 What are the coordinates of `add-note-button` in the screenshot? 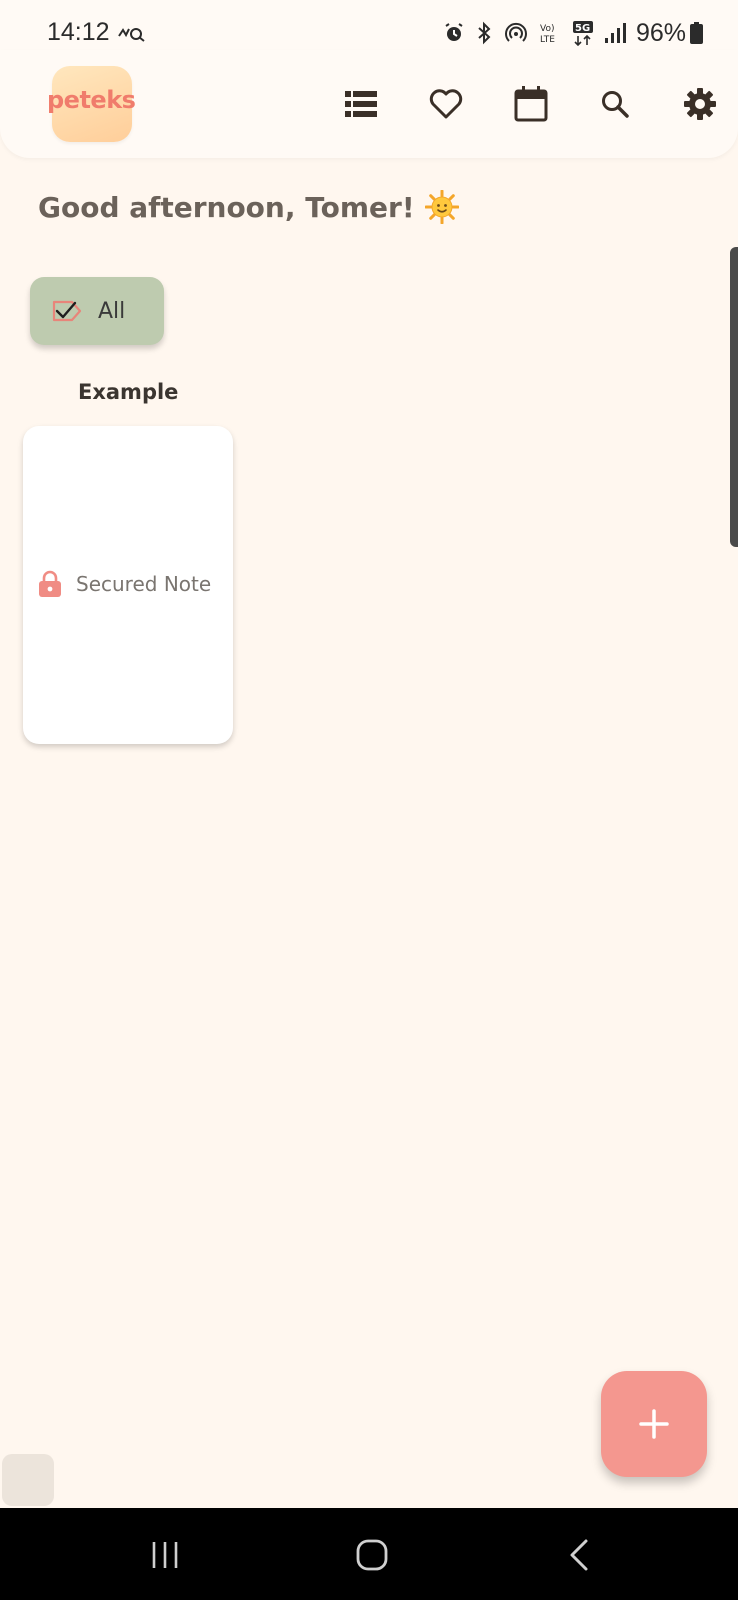 It's located at (654, 1424).